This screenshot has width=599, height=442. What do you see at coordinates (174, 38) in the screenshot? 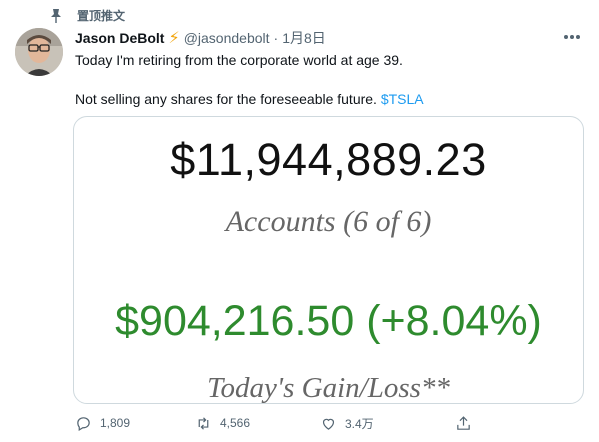
I see `lightning-bolt-icon: ⚡` at bounding box center [174, 38].